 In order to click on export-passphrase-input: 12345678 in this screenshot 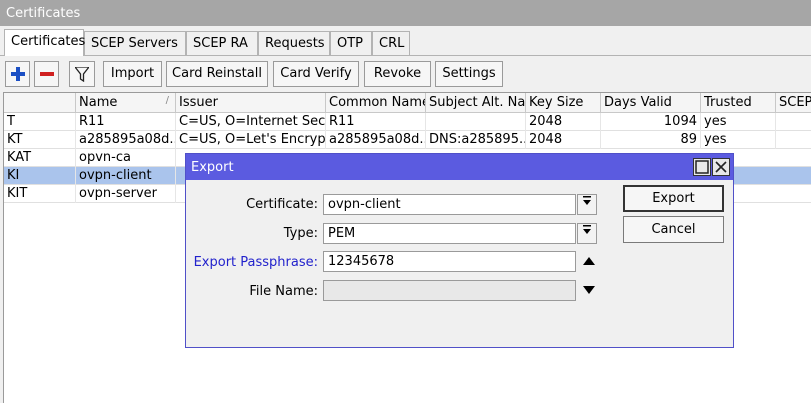, I will do `click(449, 261)`.